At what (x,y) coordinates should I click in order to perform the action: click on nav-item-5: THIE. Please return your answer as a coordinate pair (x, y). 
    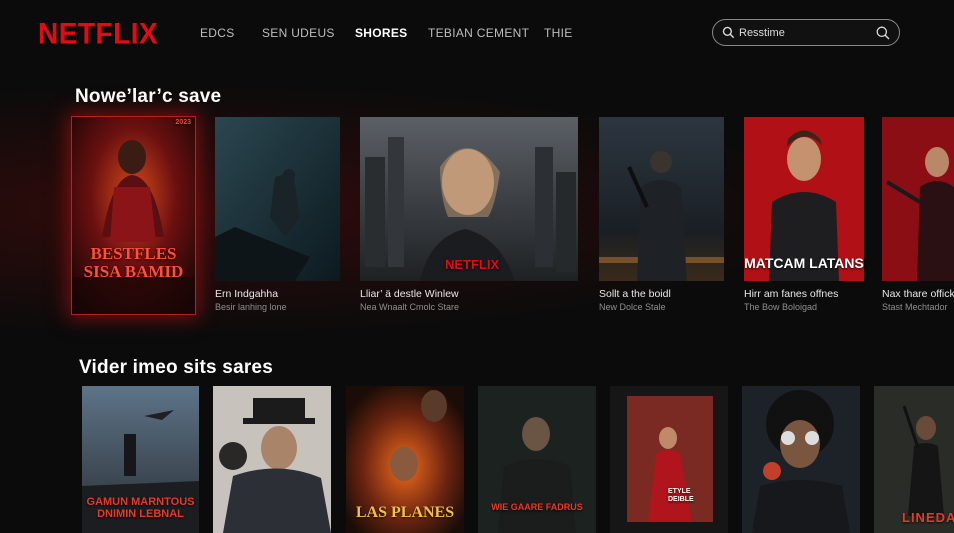
    Looking at the image, I should click on (558, 33).